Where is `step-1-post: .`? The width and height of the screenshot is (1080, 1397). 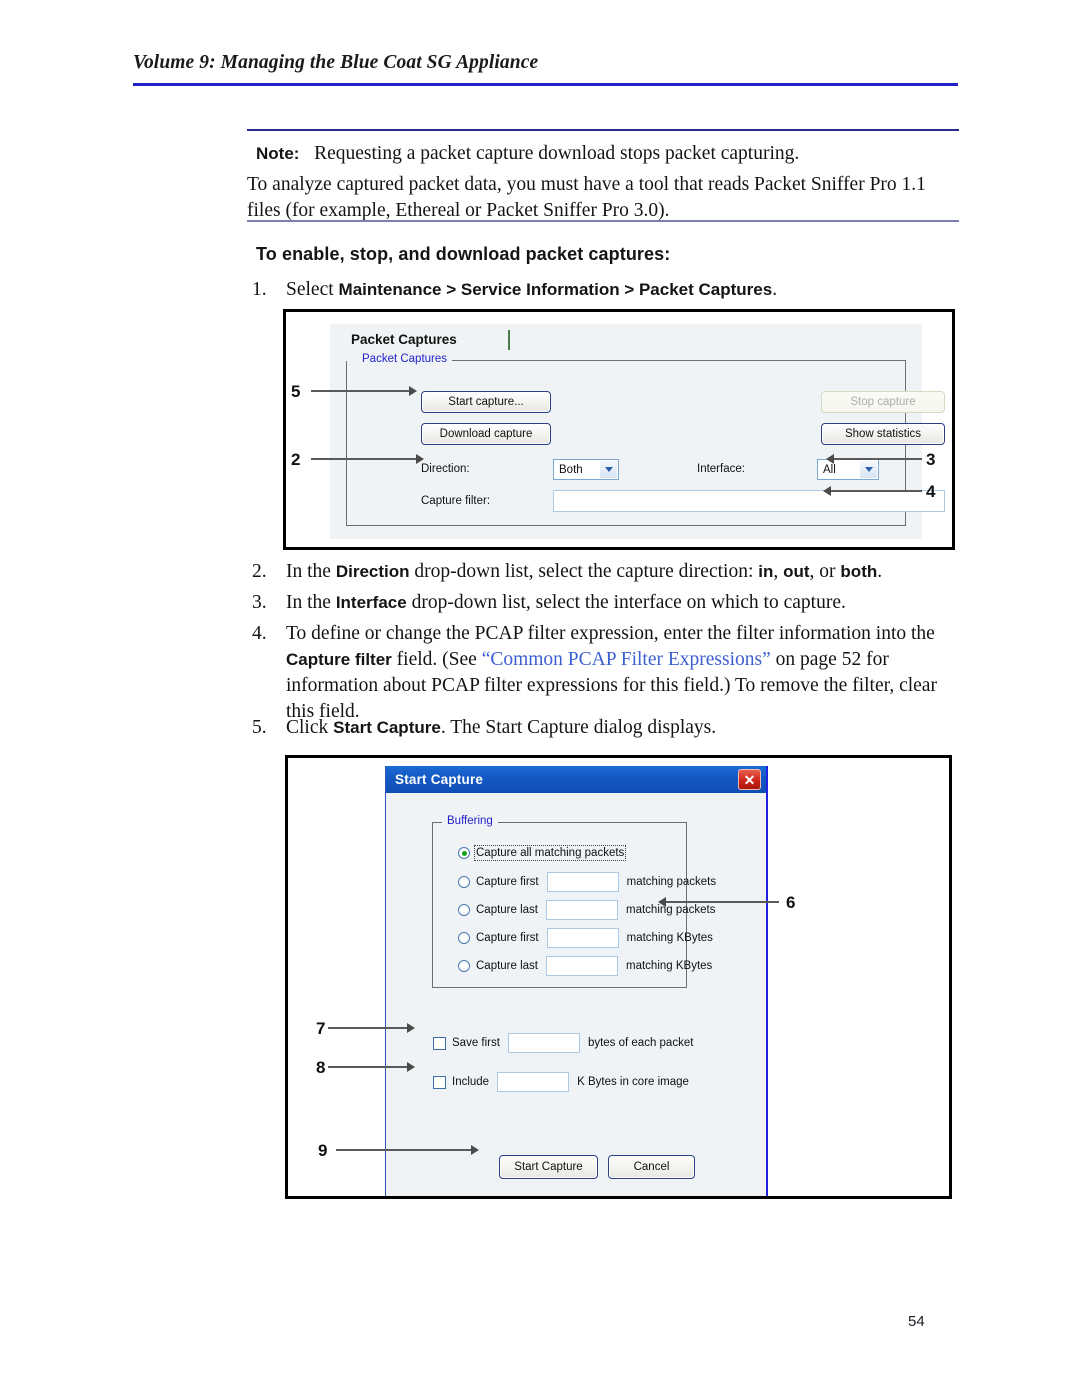 step-1-post: . is located at coordinates (775, 289).